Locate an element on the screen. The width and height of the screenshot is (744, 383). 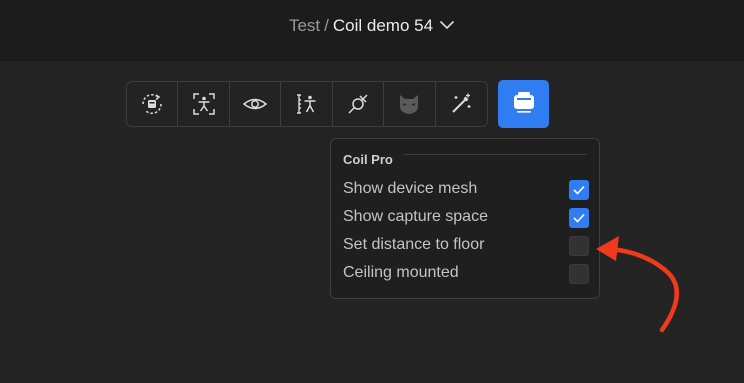
link-button is located at coordinates (359, 104).